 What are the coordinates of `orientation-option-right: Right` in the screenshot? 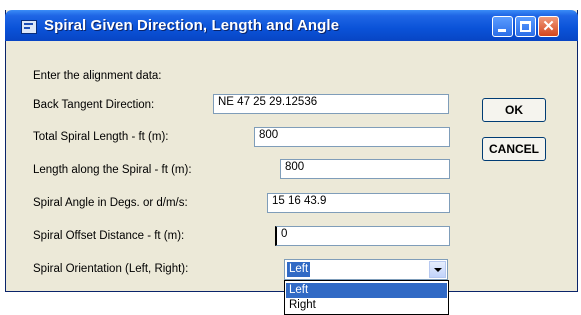 It's located at (366, 305).